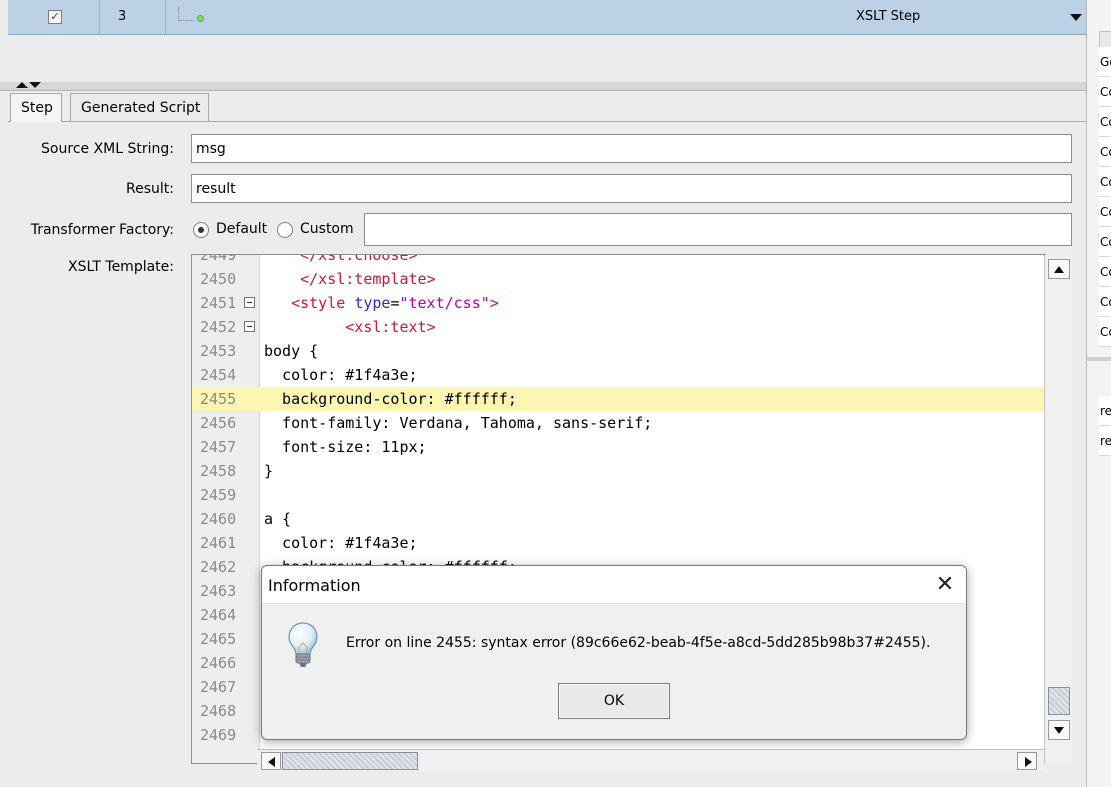  I want to click on scroll-right-button, so click(1027, 761).